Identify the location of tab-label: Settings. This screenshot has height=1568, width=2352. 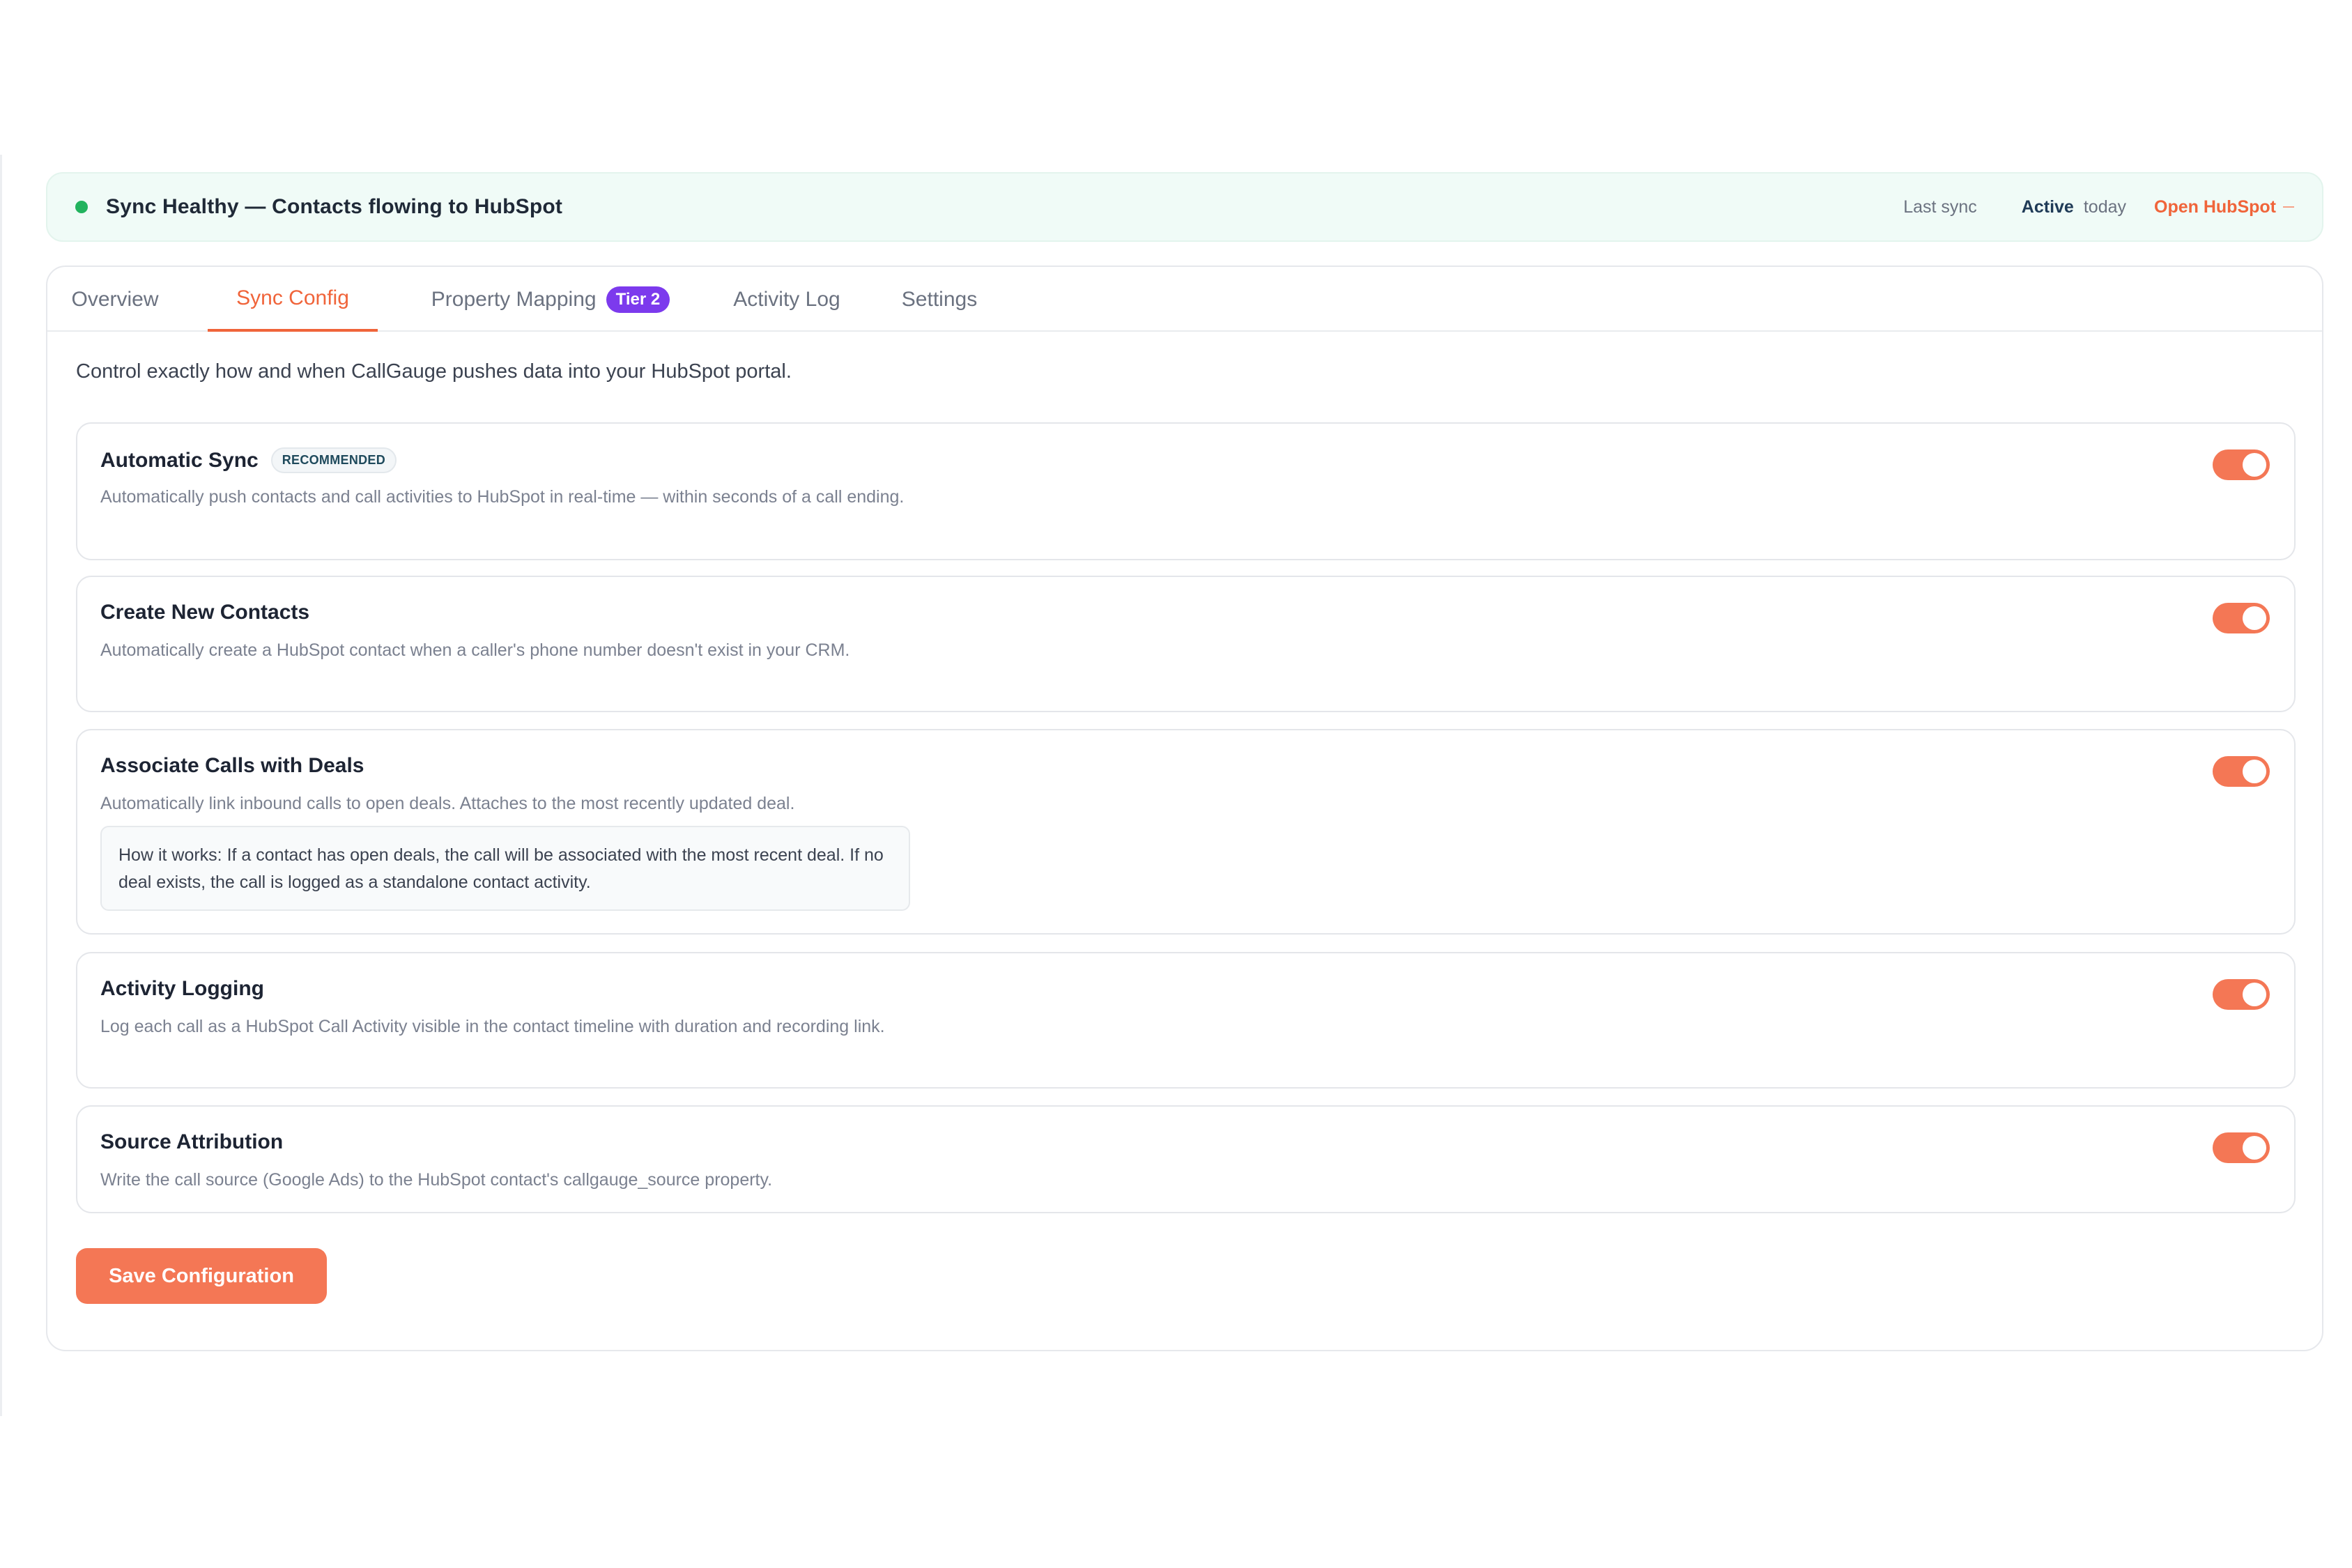
(939, 299).